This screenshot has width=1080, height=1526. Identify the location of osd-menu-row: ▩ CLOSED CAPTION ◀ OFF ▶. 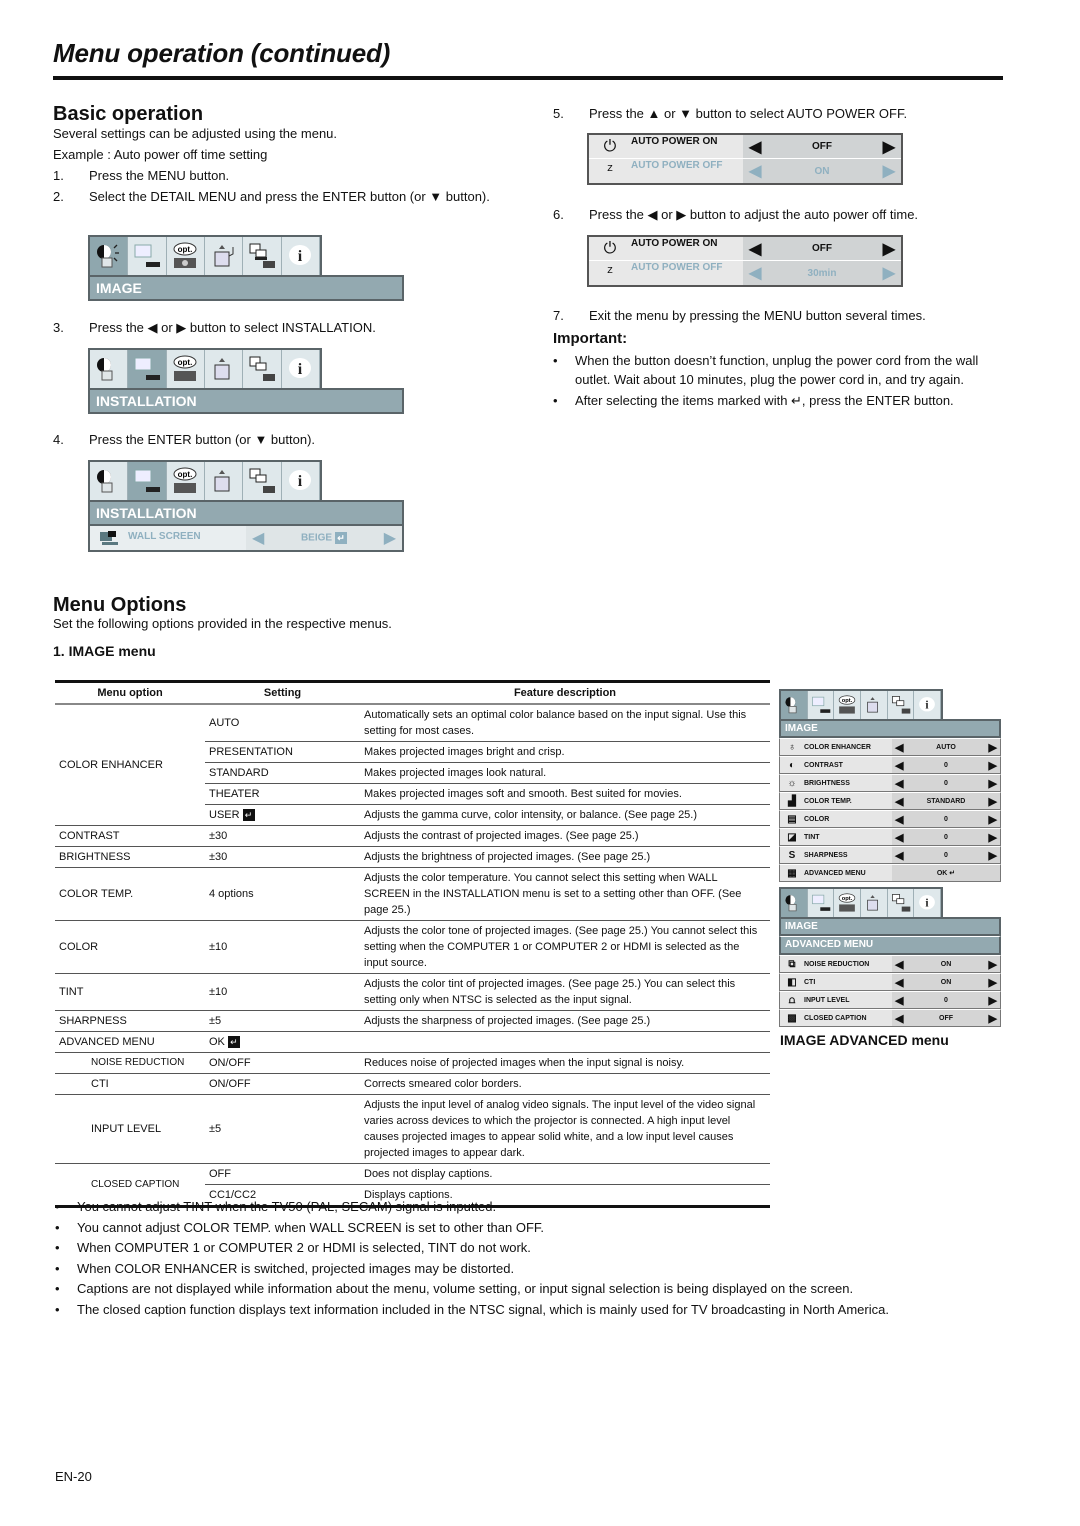
(890, 1018).